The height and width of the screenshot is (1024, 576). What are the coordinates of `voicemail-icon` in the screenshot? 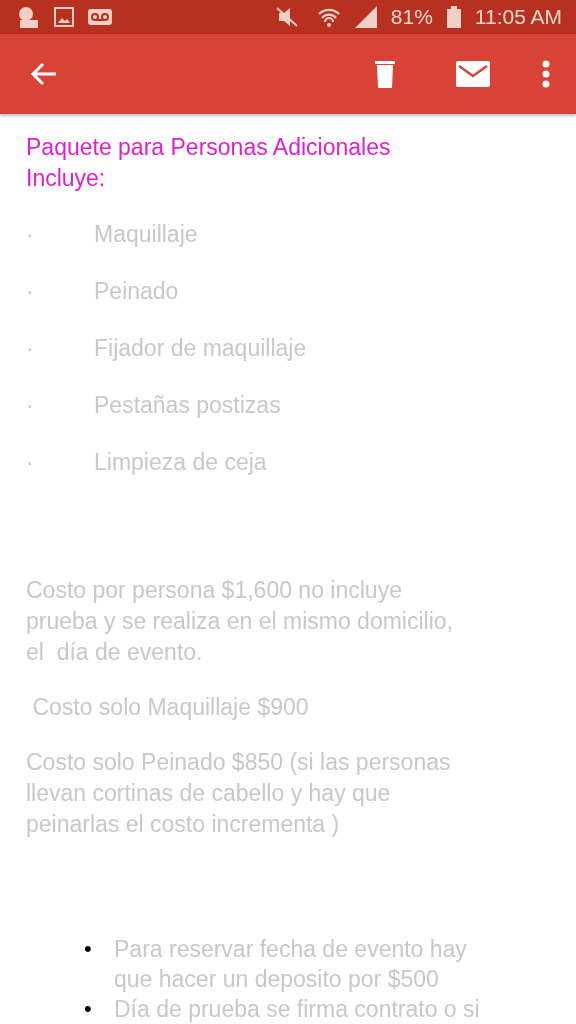 It's located at (100, 16).